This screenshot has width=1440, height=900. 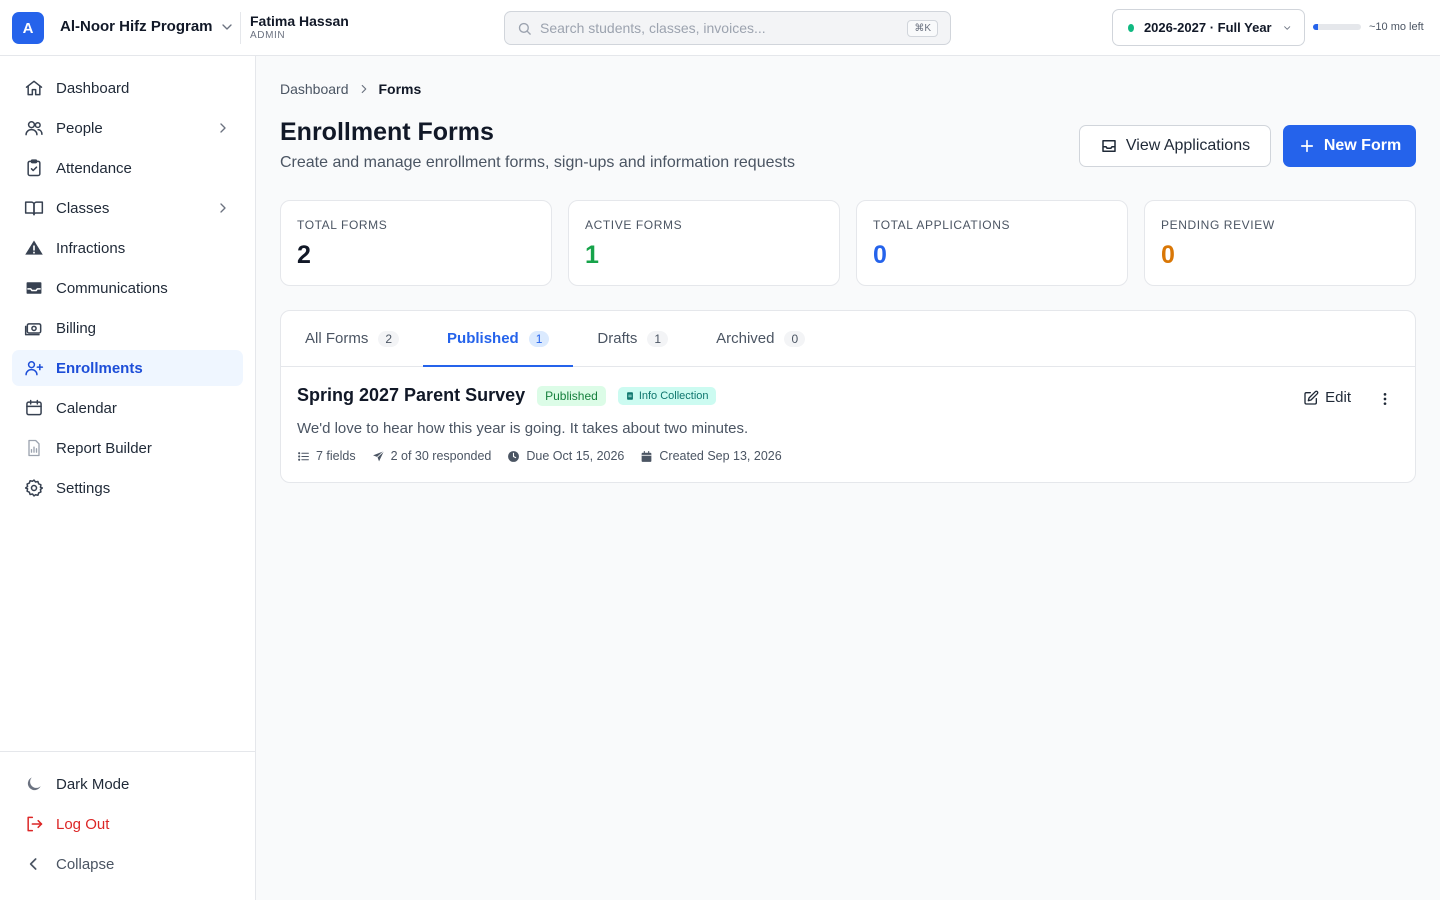 I want to click on logout-button: Log Out, so click(x=127, y=824).